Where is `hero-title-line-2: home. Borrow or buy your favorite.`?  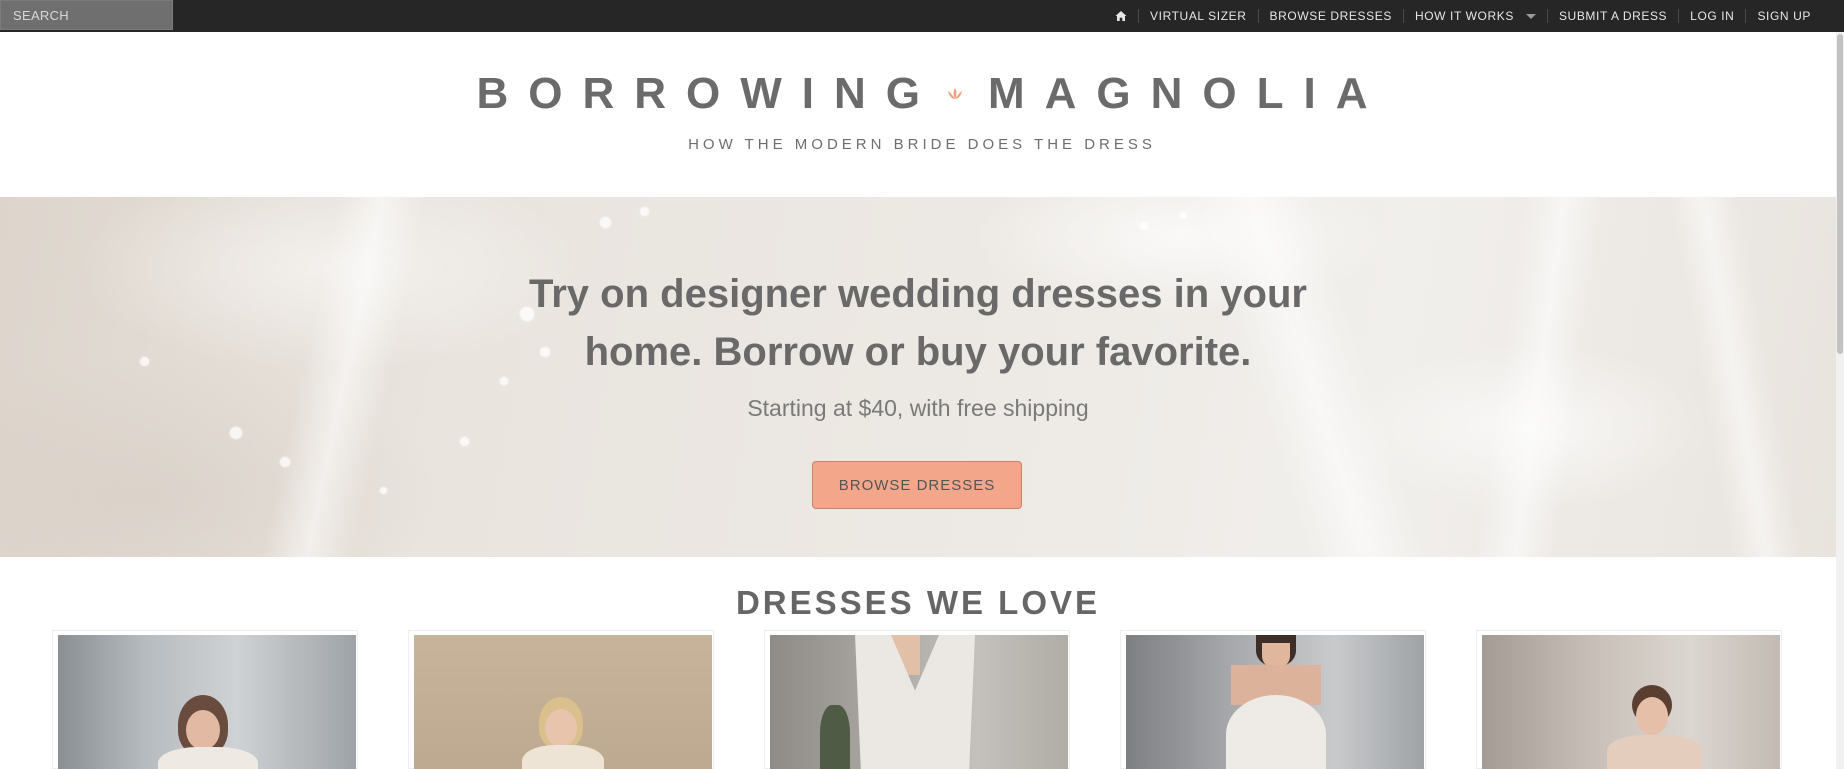
hero-title-line-2: home. Borrow or buy your favorite. is located at coordinates (918, 352).